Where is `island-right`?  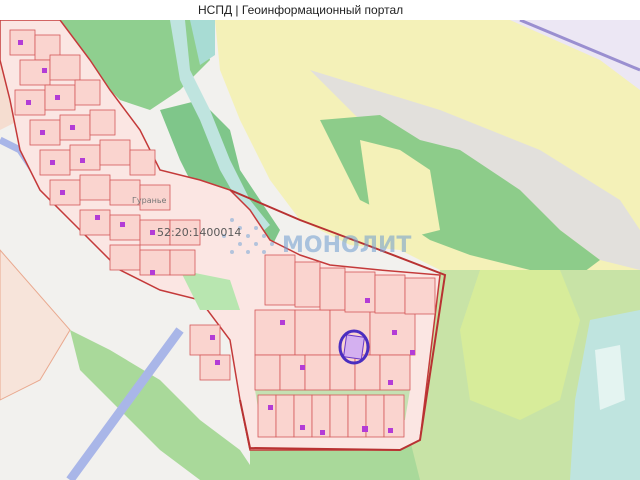 island-right is located at coordinates (610, 377).